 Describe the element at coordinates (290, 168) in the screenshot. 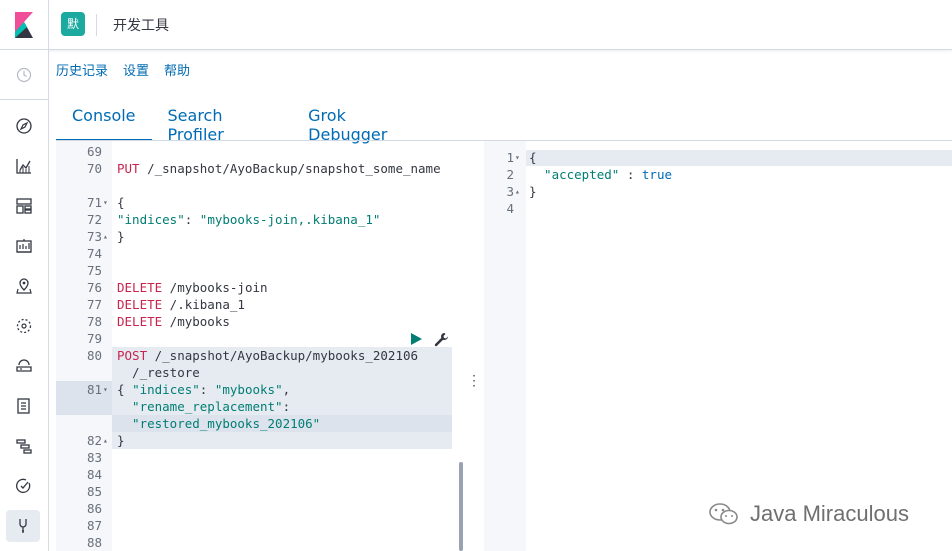

I see `request-url: /_snapshot/AyoBackup/snapshot_some_name` at that location.